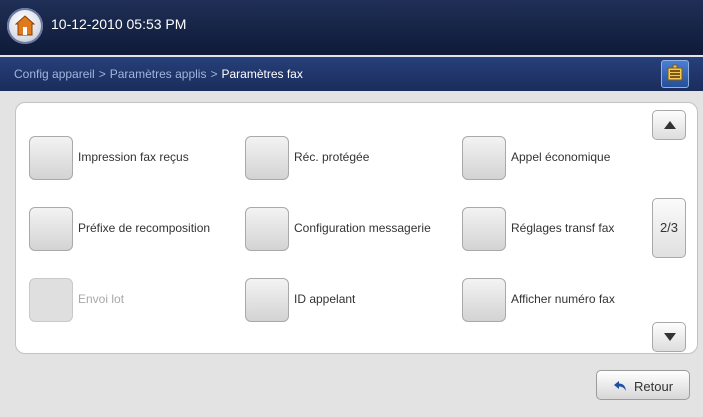 This screenshot has width=703, height=417. What do you see at coordinates (362, 228) in the screenshot?
I see `option-label: Configuration messagerie` at bounding box center [362, 228].